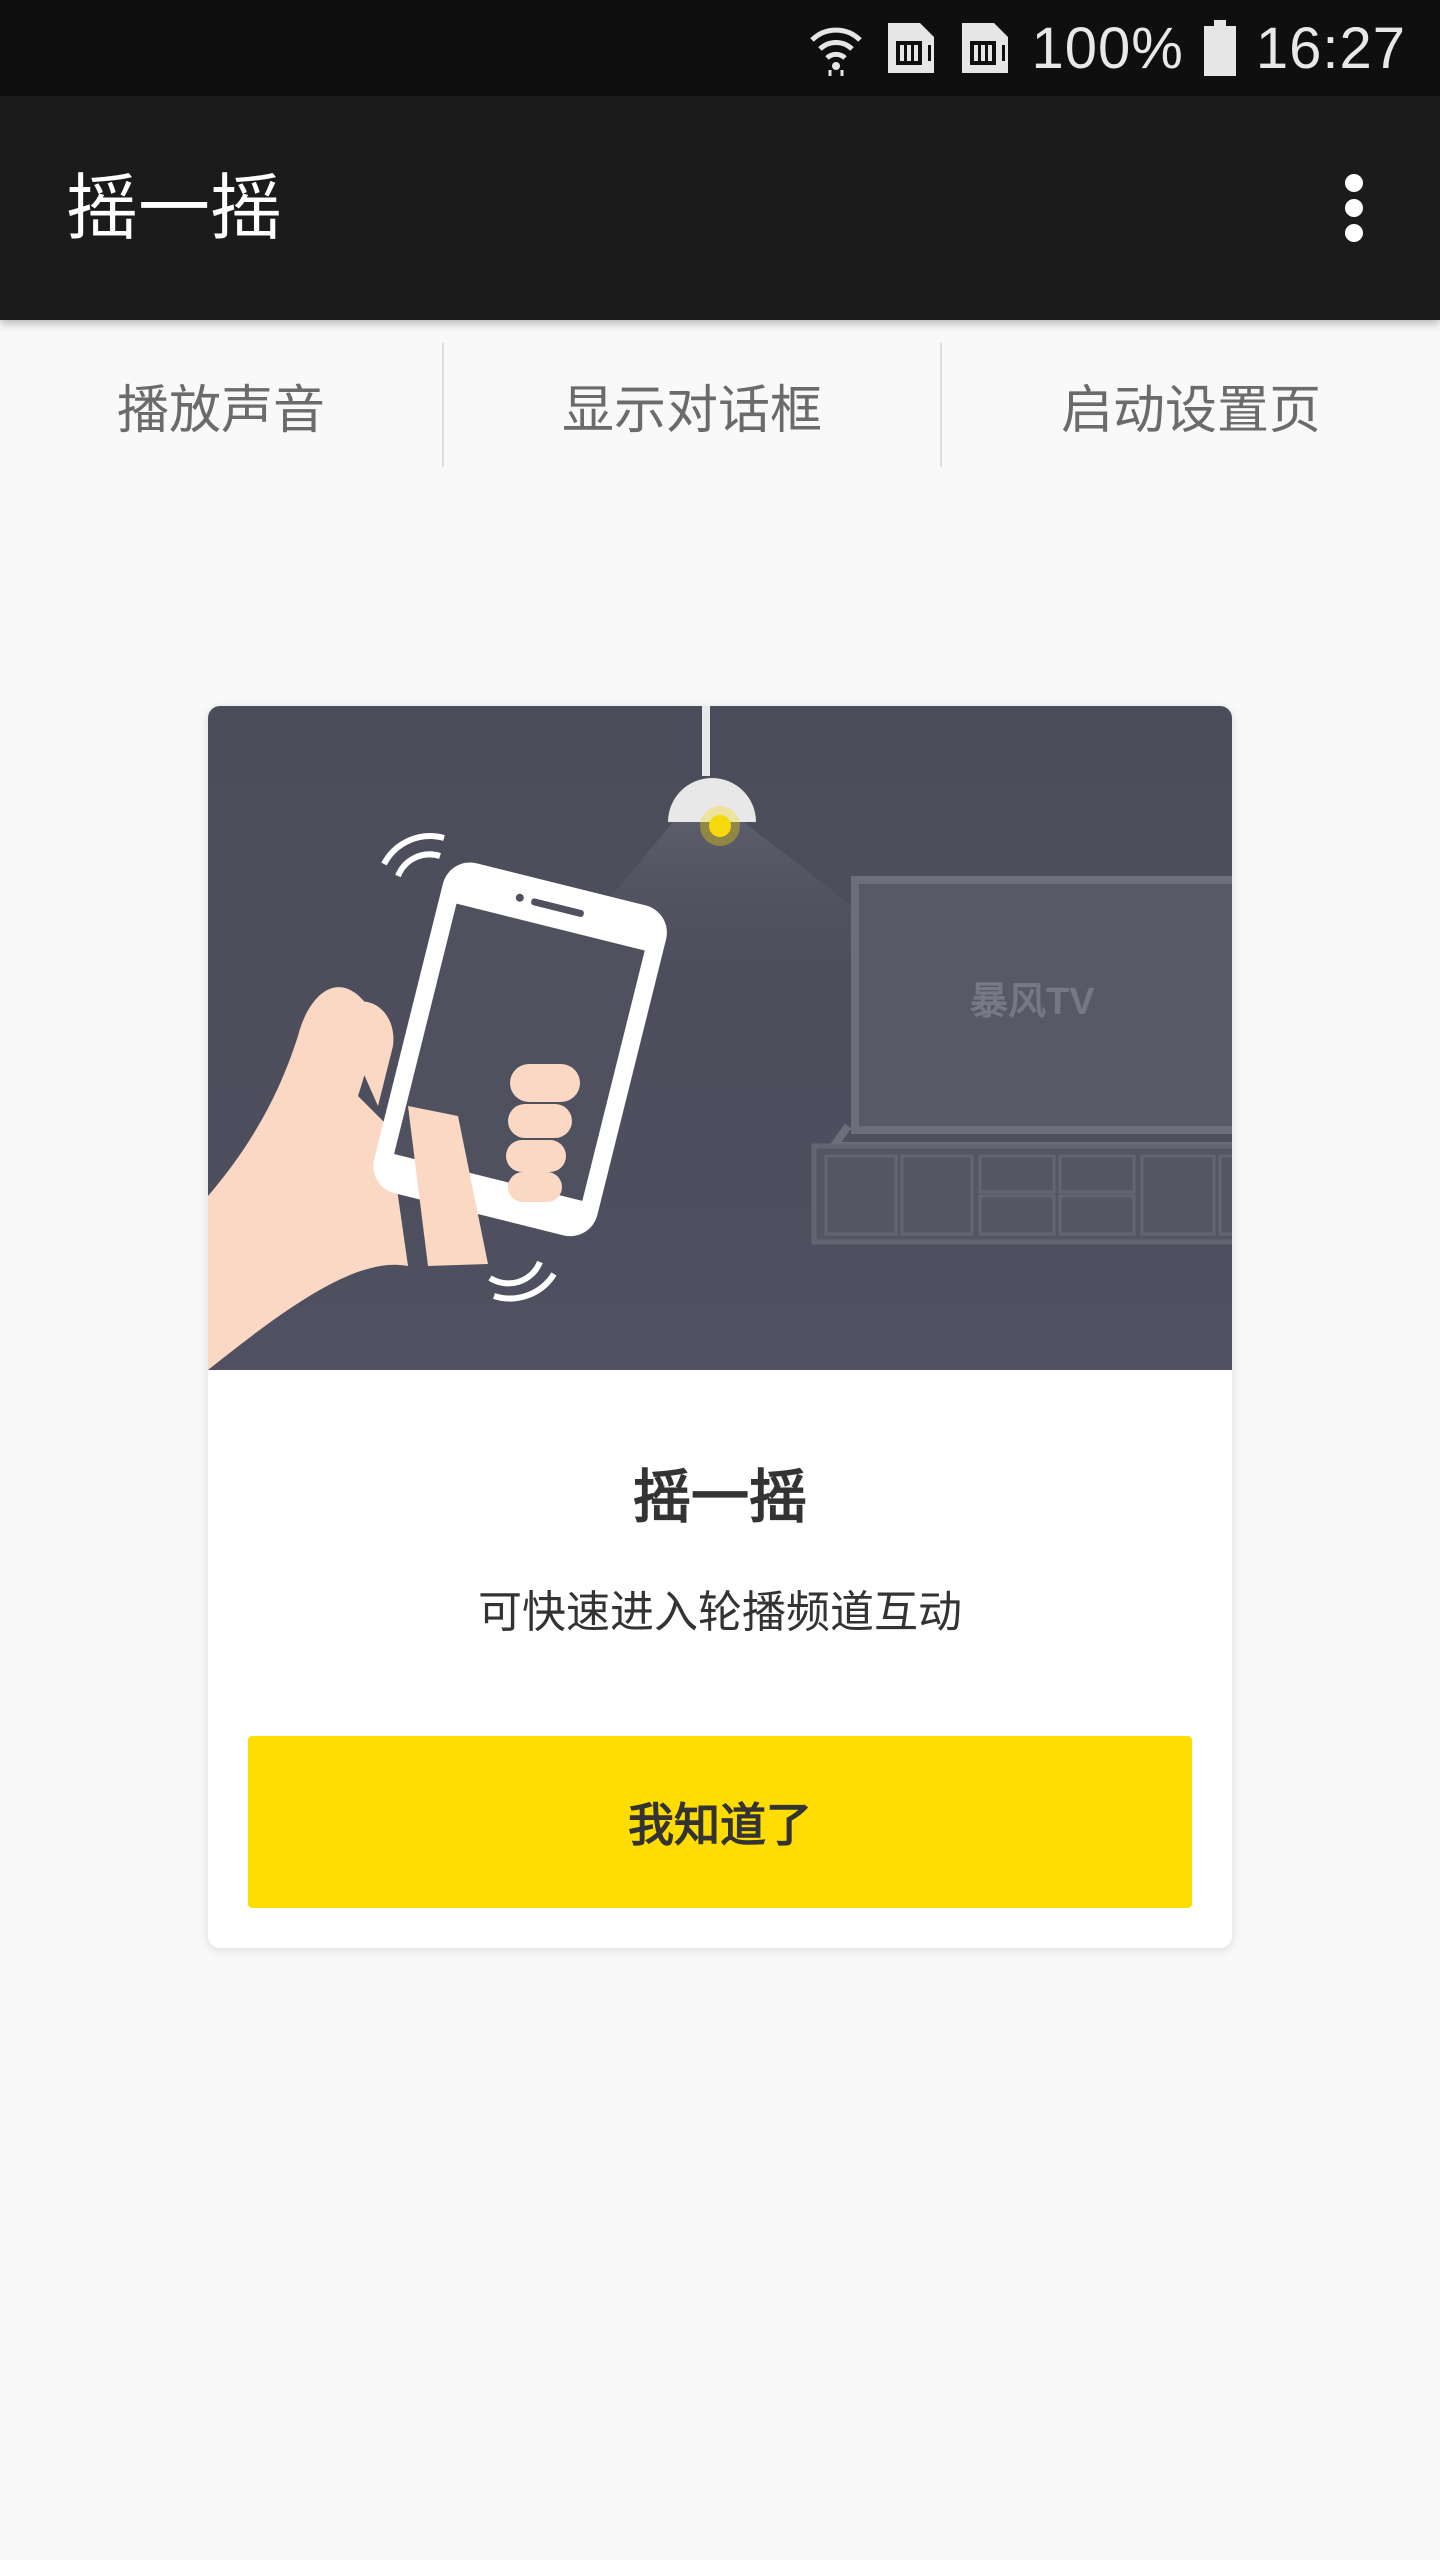  What do you see at coordinates (1190, 410) in the screenshot?
I see `tab-open-settings-label: 启动设置页` at bounding box center [1190, 410].